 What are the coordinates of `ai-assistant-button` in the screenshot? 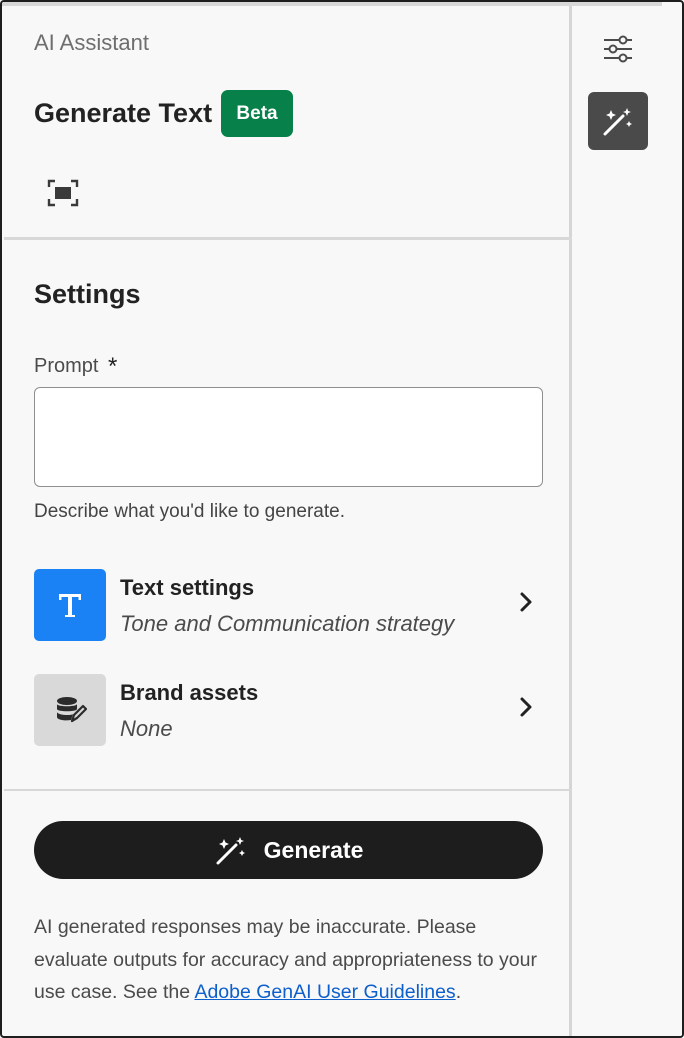 It's located at (618, 121).